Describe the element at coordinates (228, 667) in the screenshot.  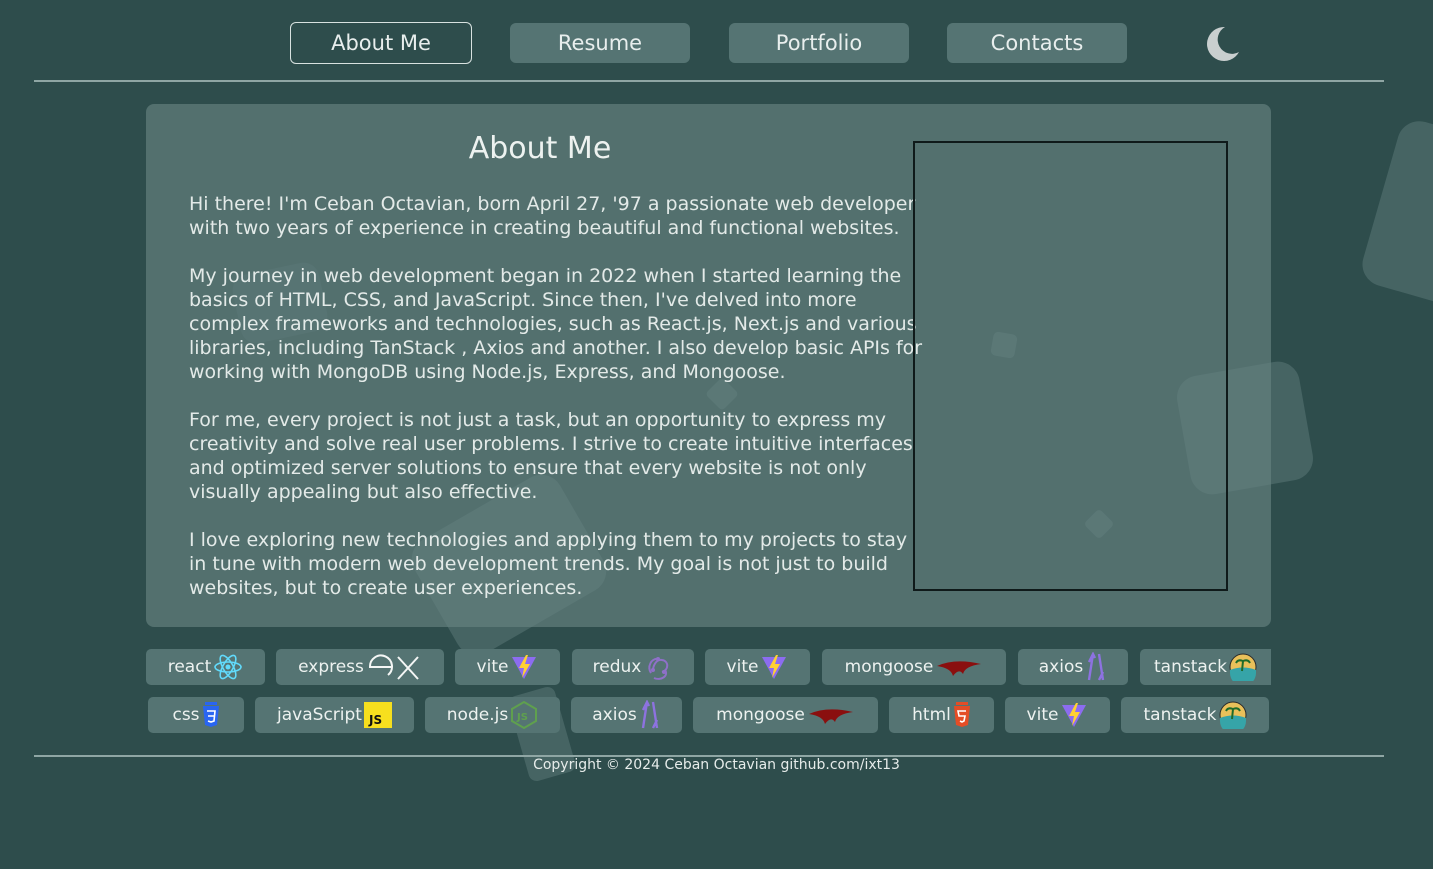
I see `react-icon` at that location.